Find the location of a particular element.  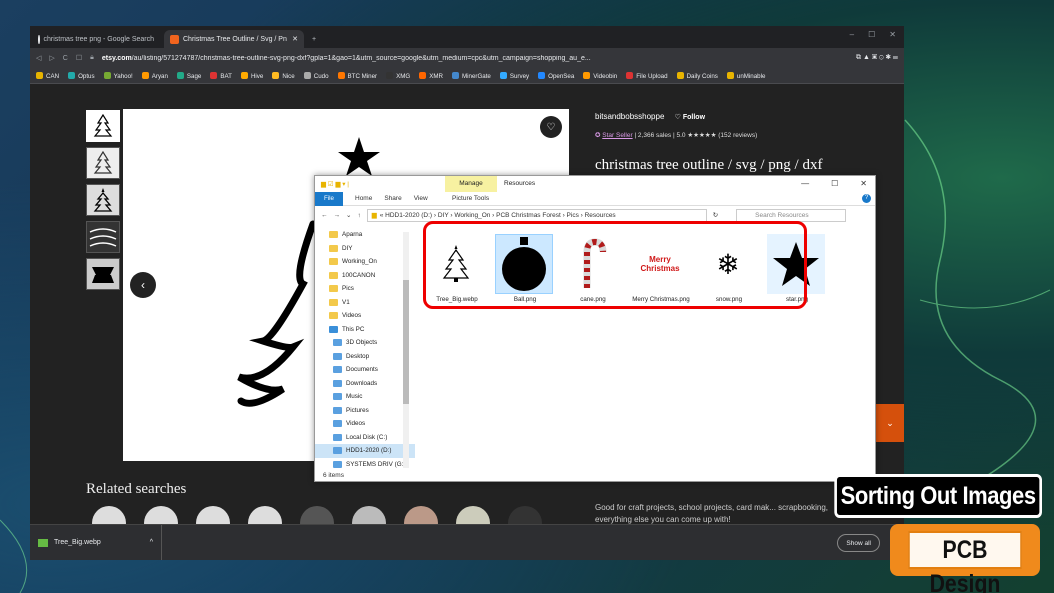

bookmark-icon: ☐ is located at coordinates (79, 58).